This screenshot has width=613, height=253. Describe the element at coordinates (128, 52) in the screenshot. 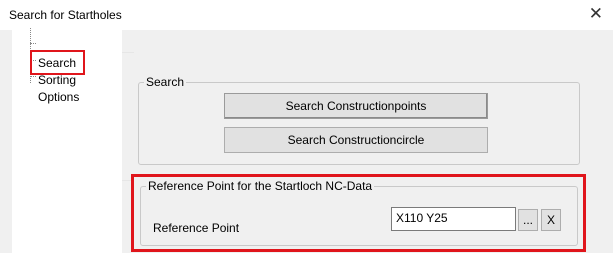

I see `panel-divider` at that location.